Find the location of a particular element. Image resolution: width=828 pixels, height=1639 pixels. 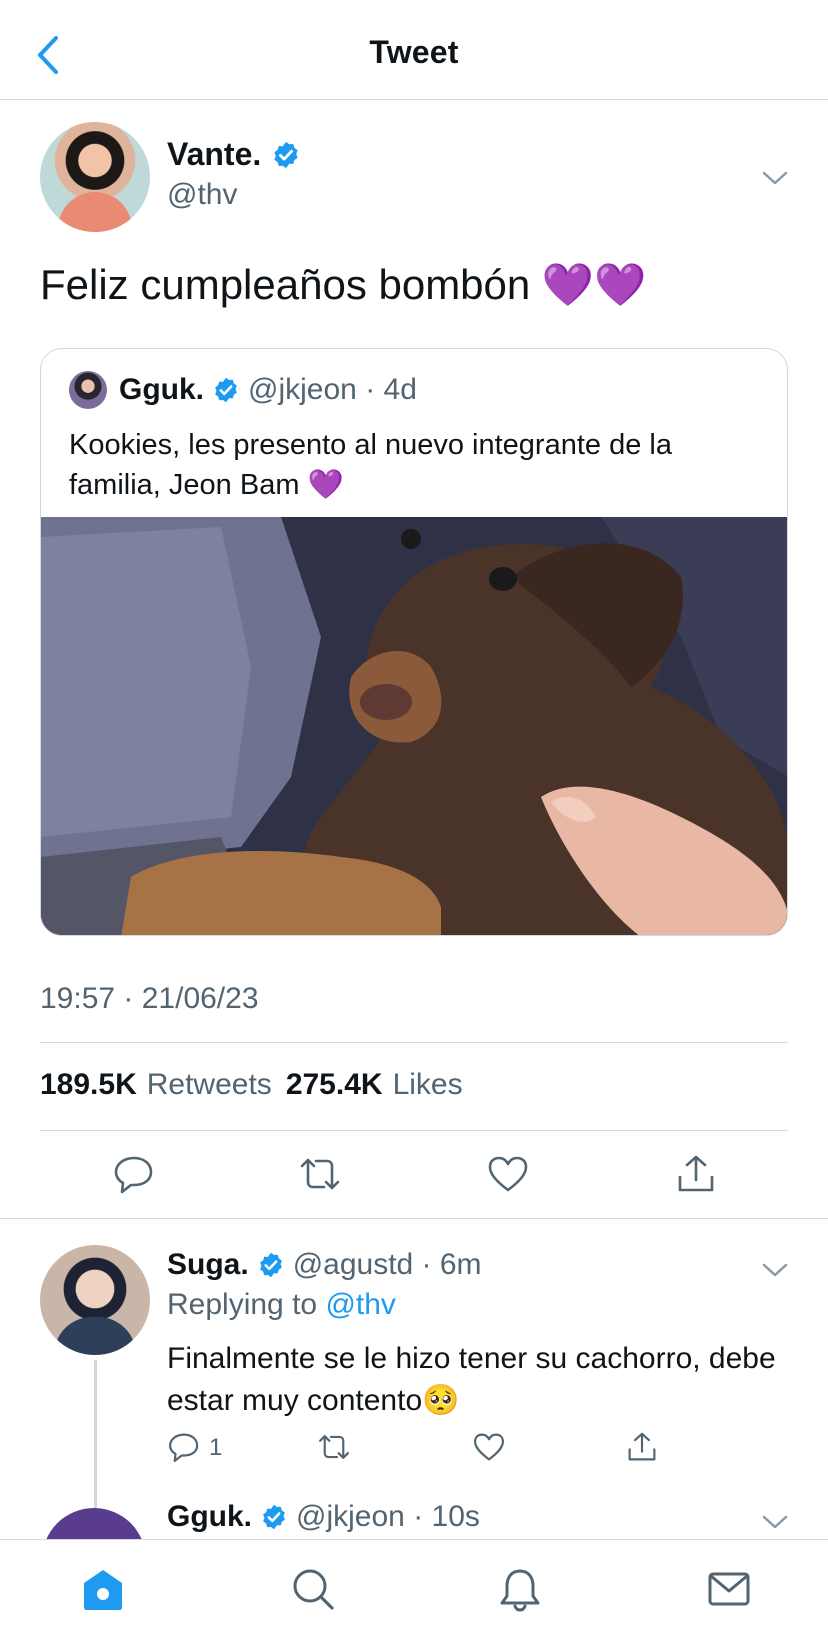

replying-to-line: Replying to @thv is located at coordinates (281, 1305).